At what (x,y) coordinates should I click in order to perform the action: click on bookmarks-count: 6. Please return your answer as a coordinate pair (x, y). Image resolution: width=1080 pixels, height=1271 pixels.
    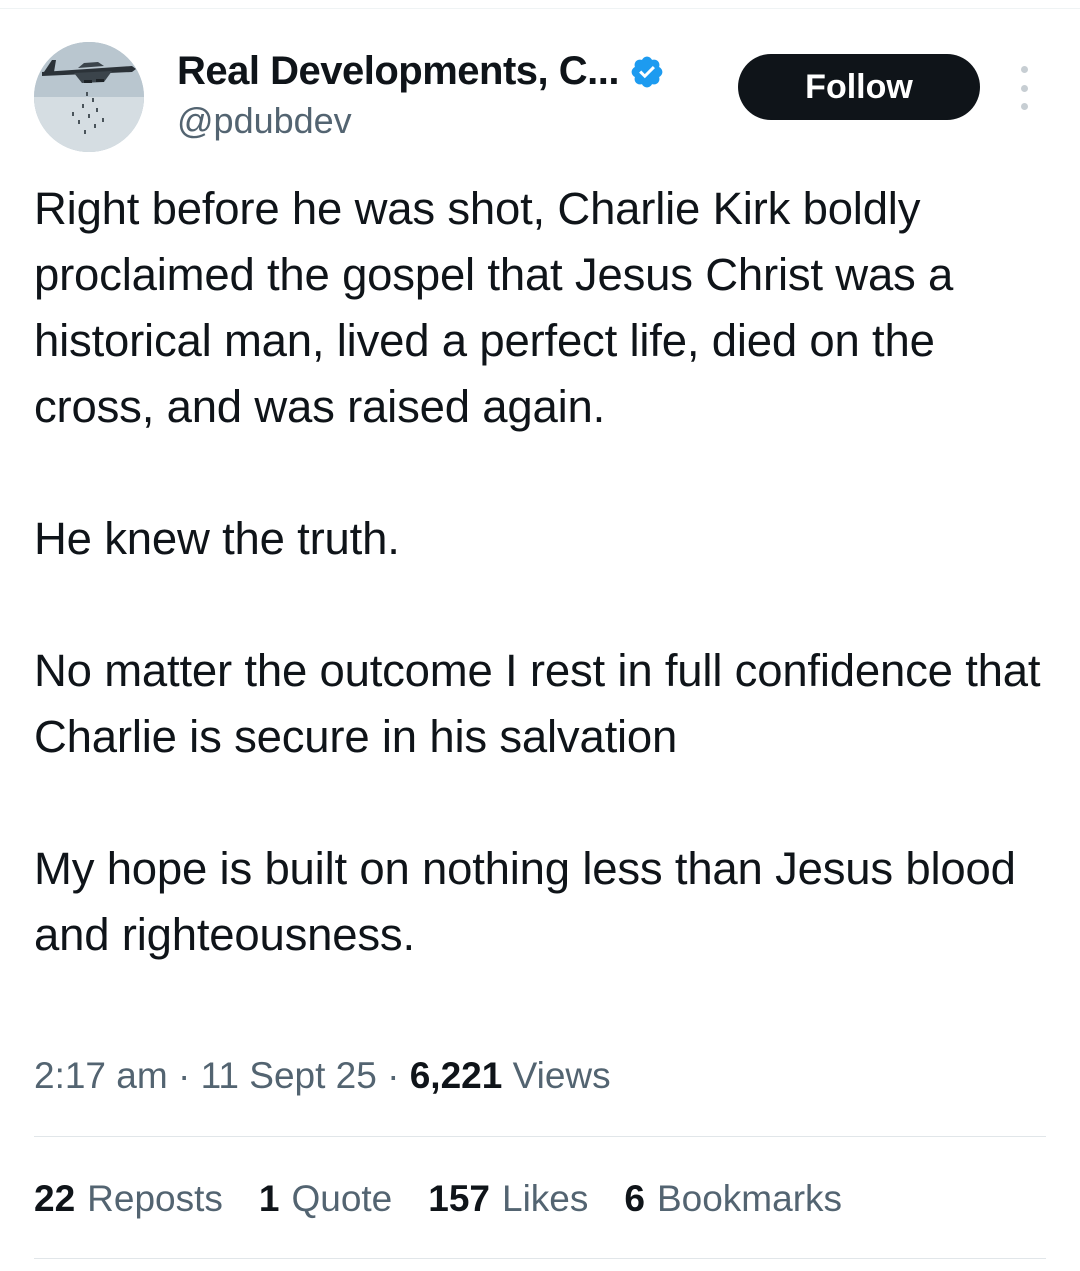
    Looking at the image, I should click on (634, 1198).